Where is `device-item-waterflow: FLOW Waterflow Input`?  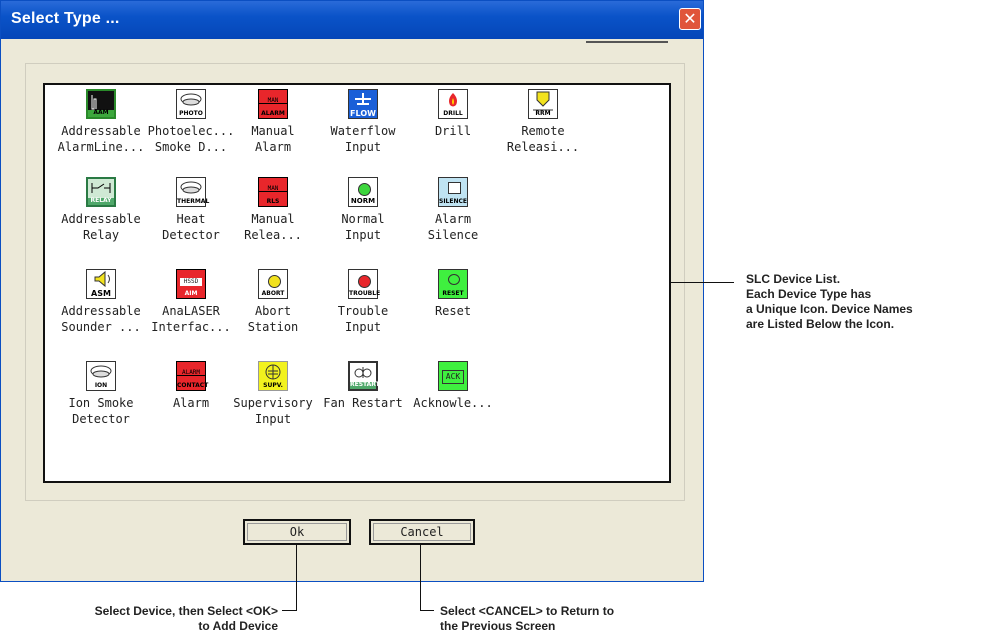
device-item-waterflow: FLOW Waterflow Input is located at coordinates (363, 122).